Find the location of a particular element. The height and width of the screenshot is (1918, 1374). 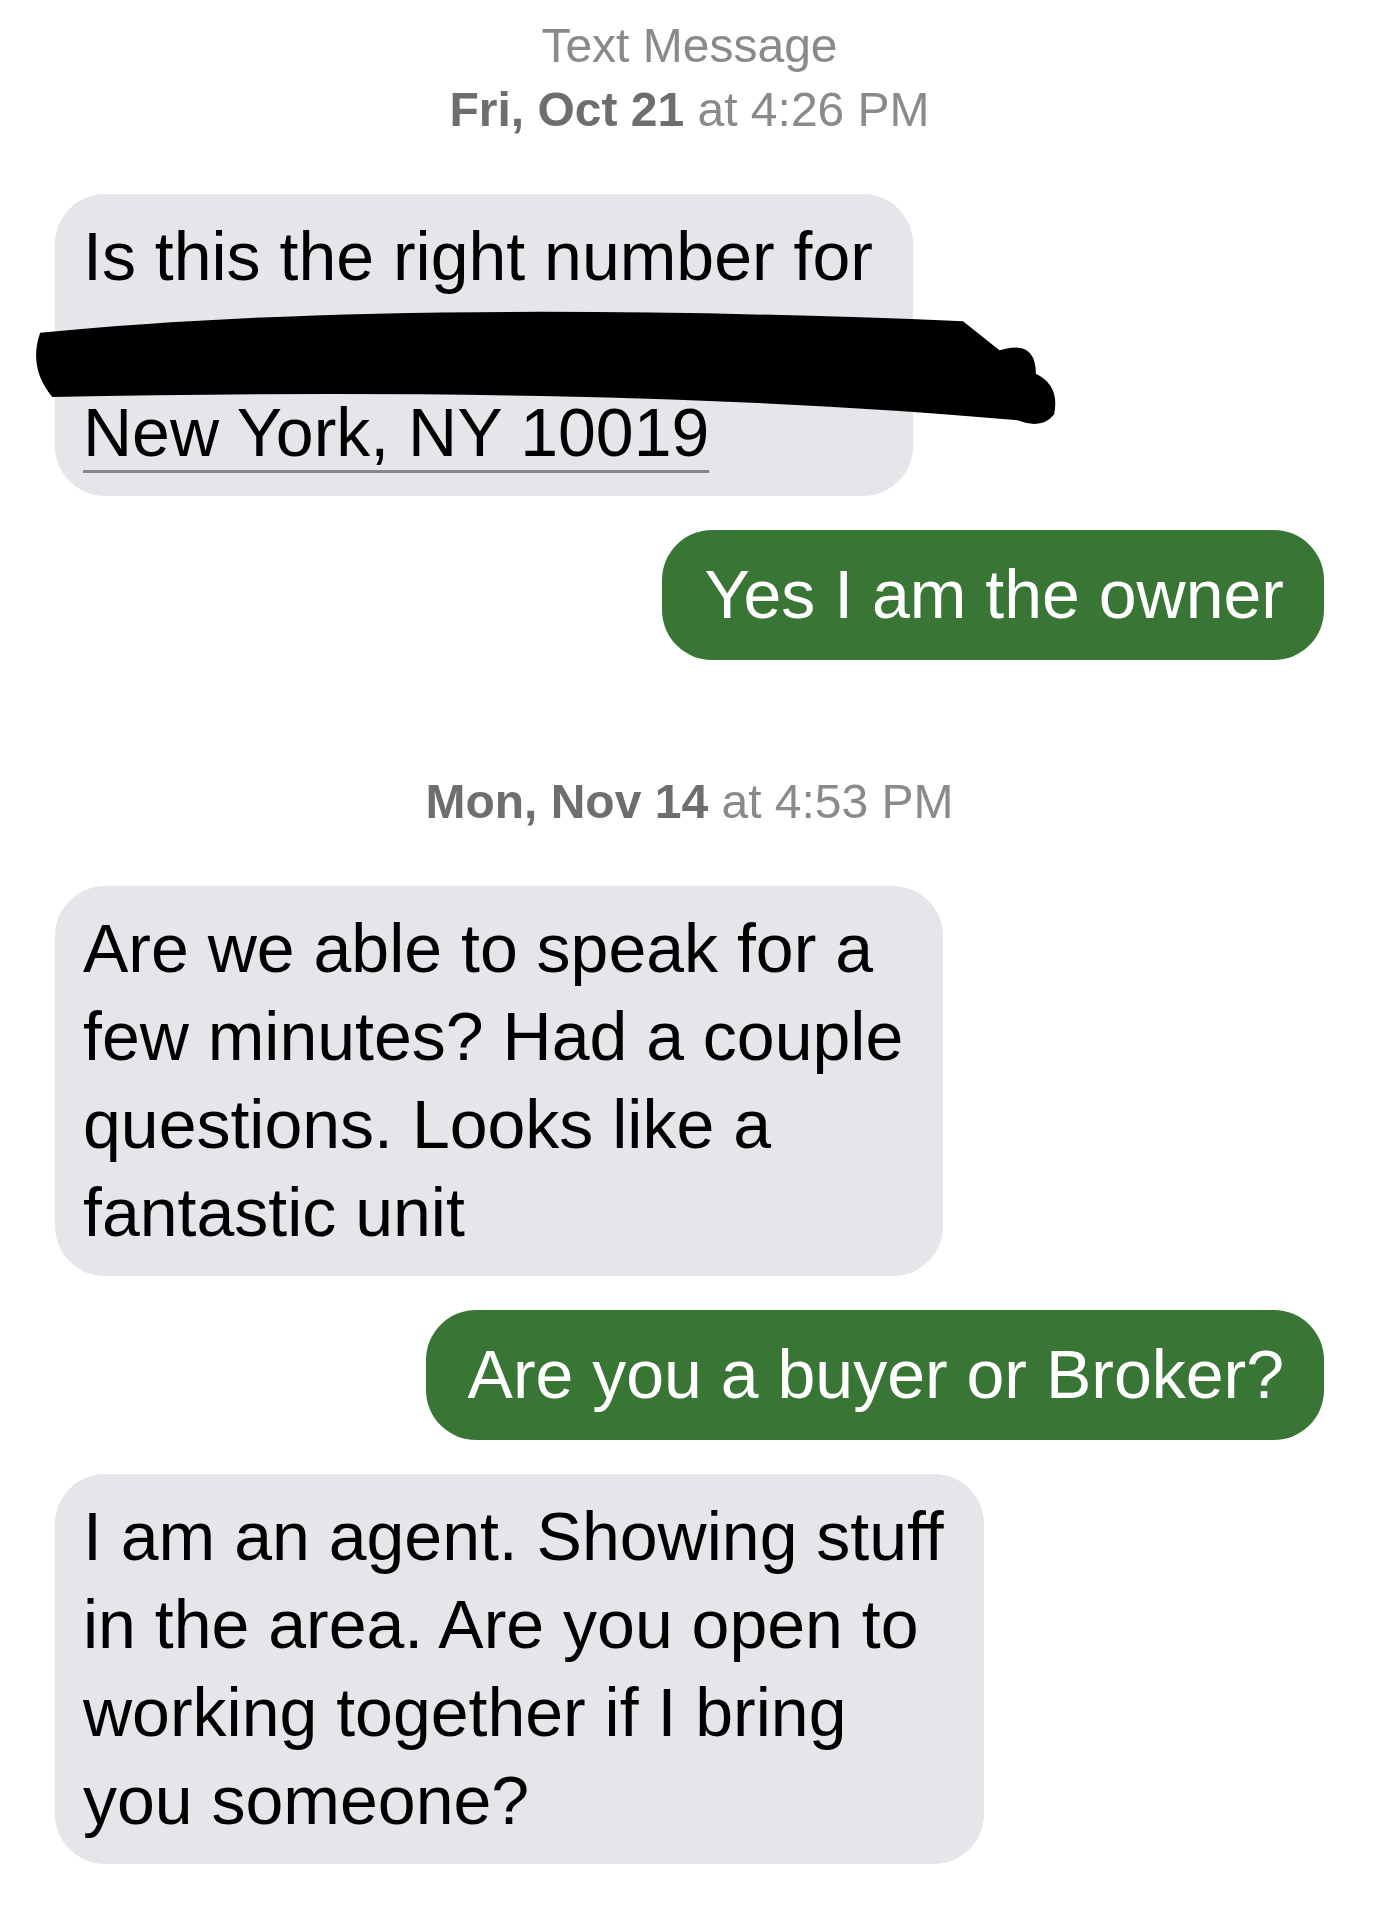

address-link: New York, NY 10019 is located at coordinates (396, 432).